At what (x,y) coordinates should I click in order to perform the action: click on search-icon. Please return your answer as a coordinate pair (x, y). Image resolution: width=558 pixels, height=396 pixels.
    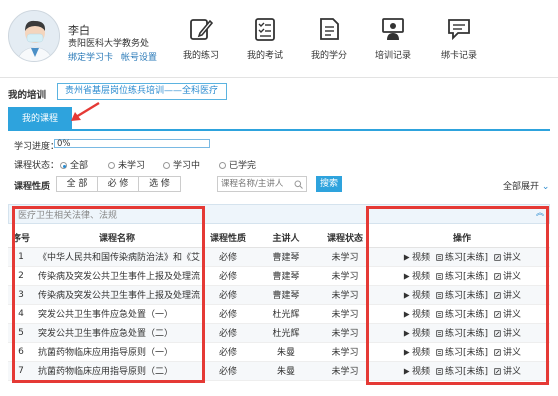
    Looking at the image, I should click on (298, 184).